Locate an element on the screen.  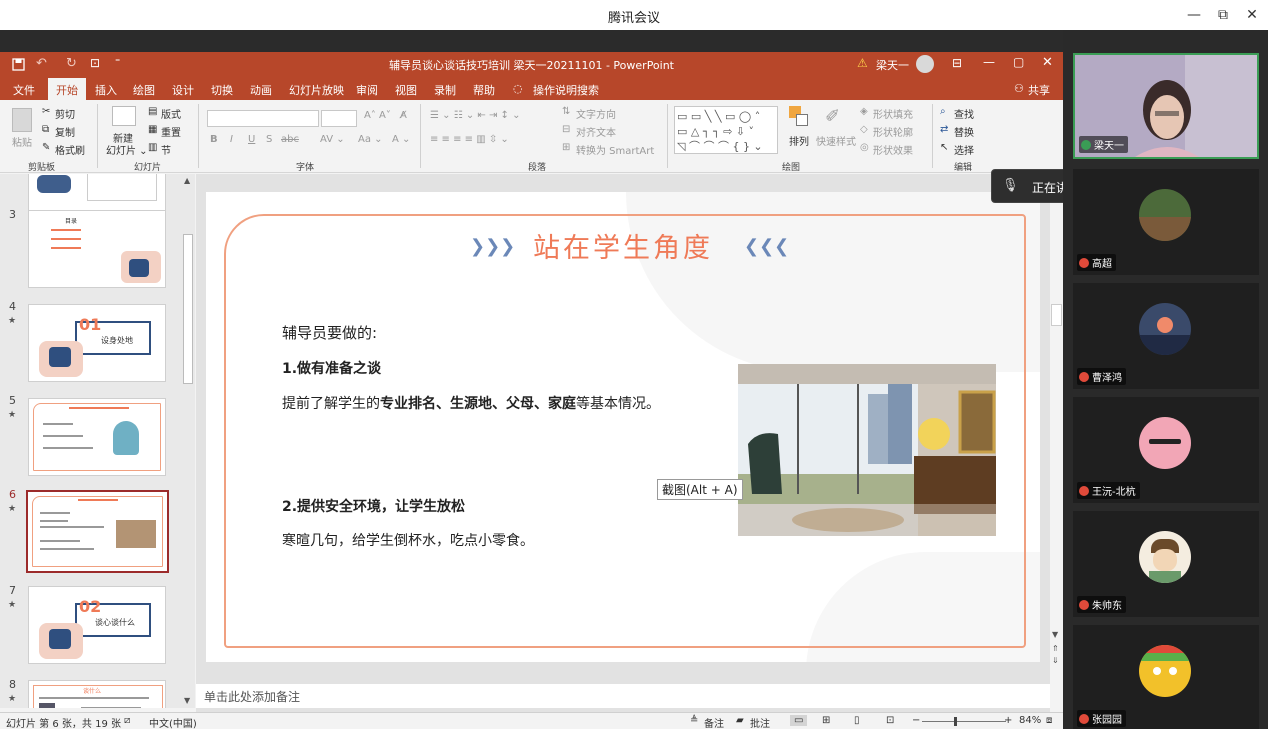
normal-view-icon: ▭ is located at coordinates (799, 720).